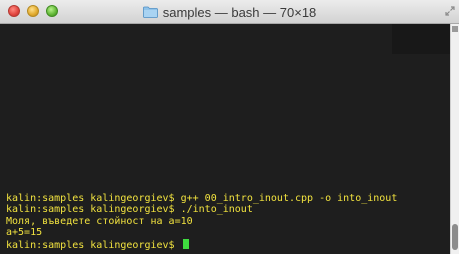  Describe the element at coordinates (201, 245) in the screenshot. I see `prompt-line: kalin:samples kalingeorgiev$` at that location.